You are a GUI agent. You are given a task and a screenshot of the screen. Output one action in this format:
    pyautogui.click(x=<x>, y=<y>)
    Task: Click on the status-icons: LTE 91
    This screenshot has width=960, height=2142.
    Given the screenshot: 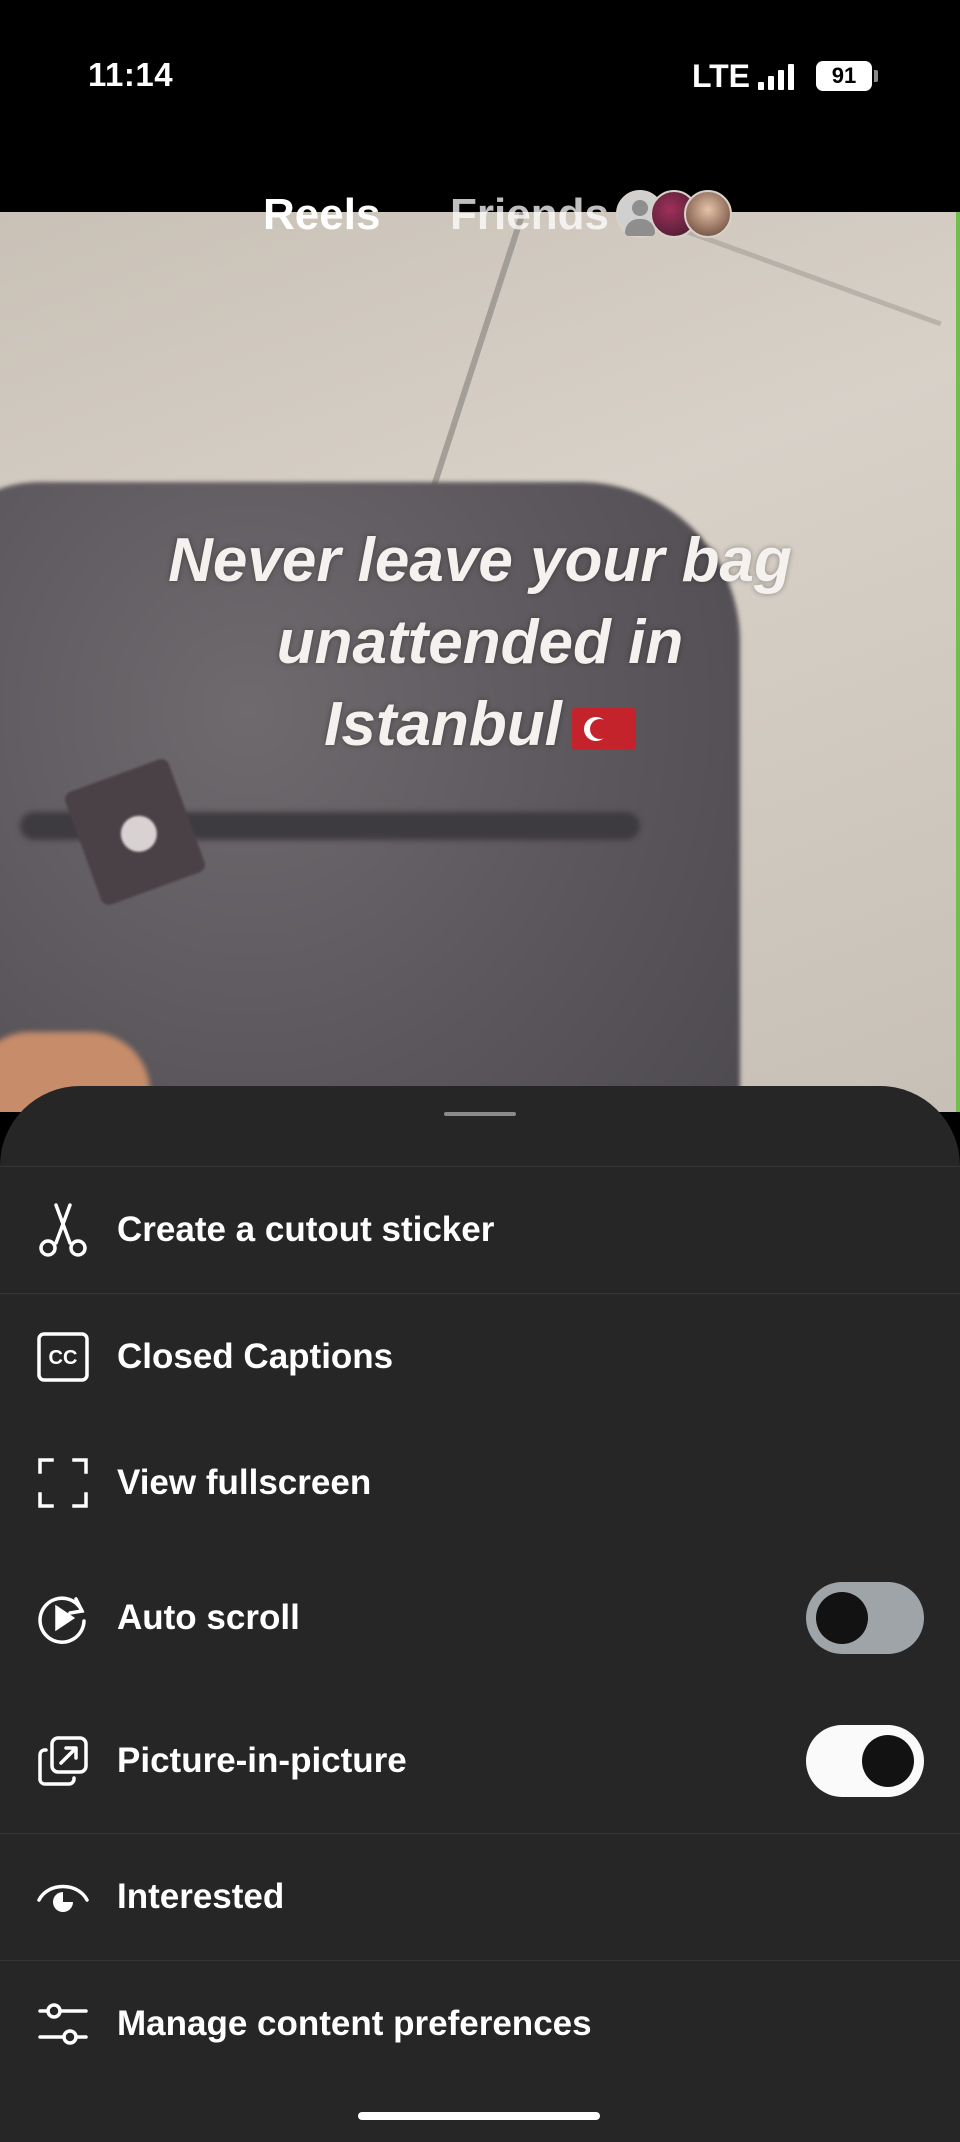 What is the action you would take?
    pyautogui.click(x=784, y=76)
    